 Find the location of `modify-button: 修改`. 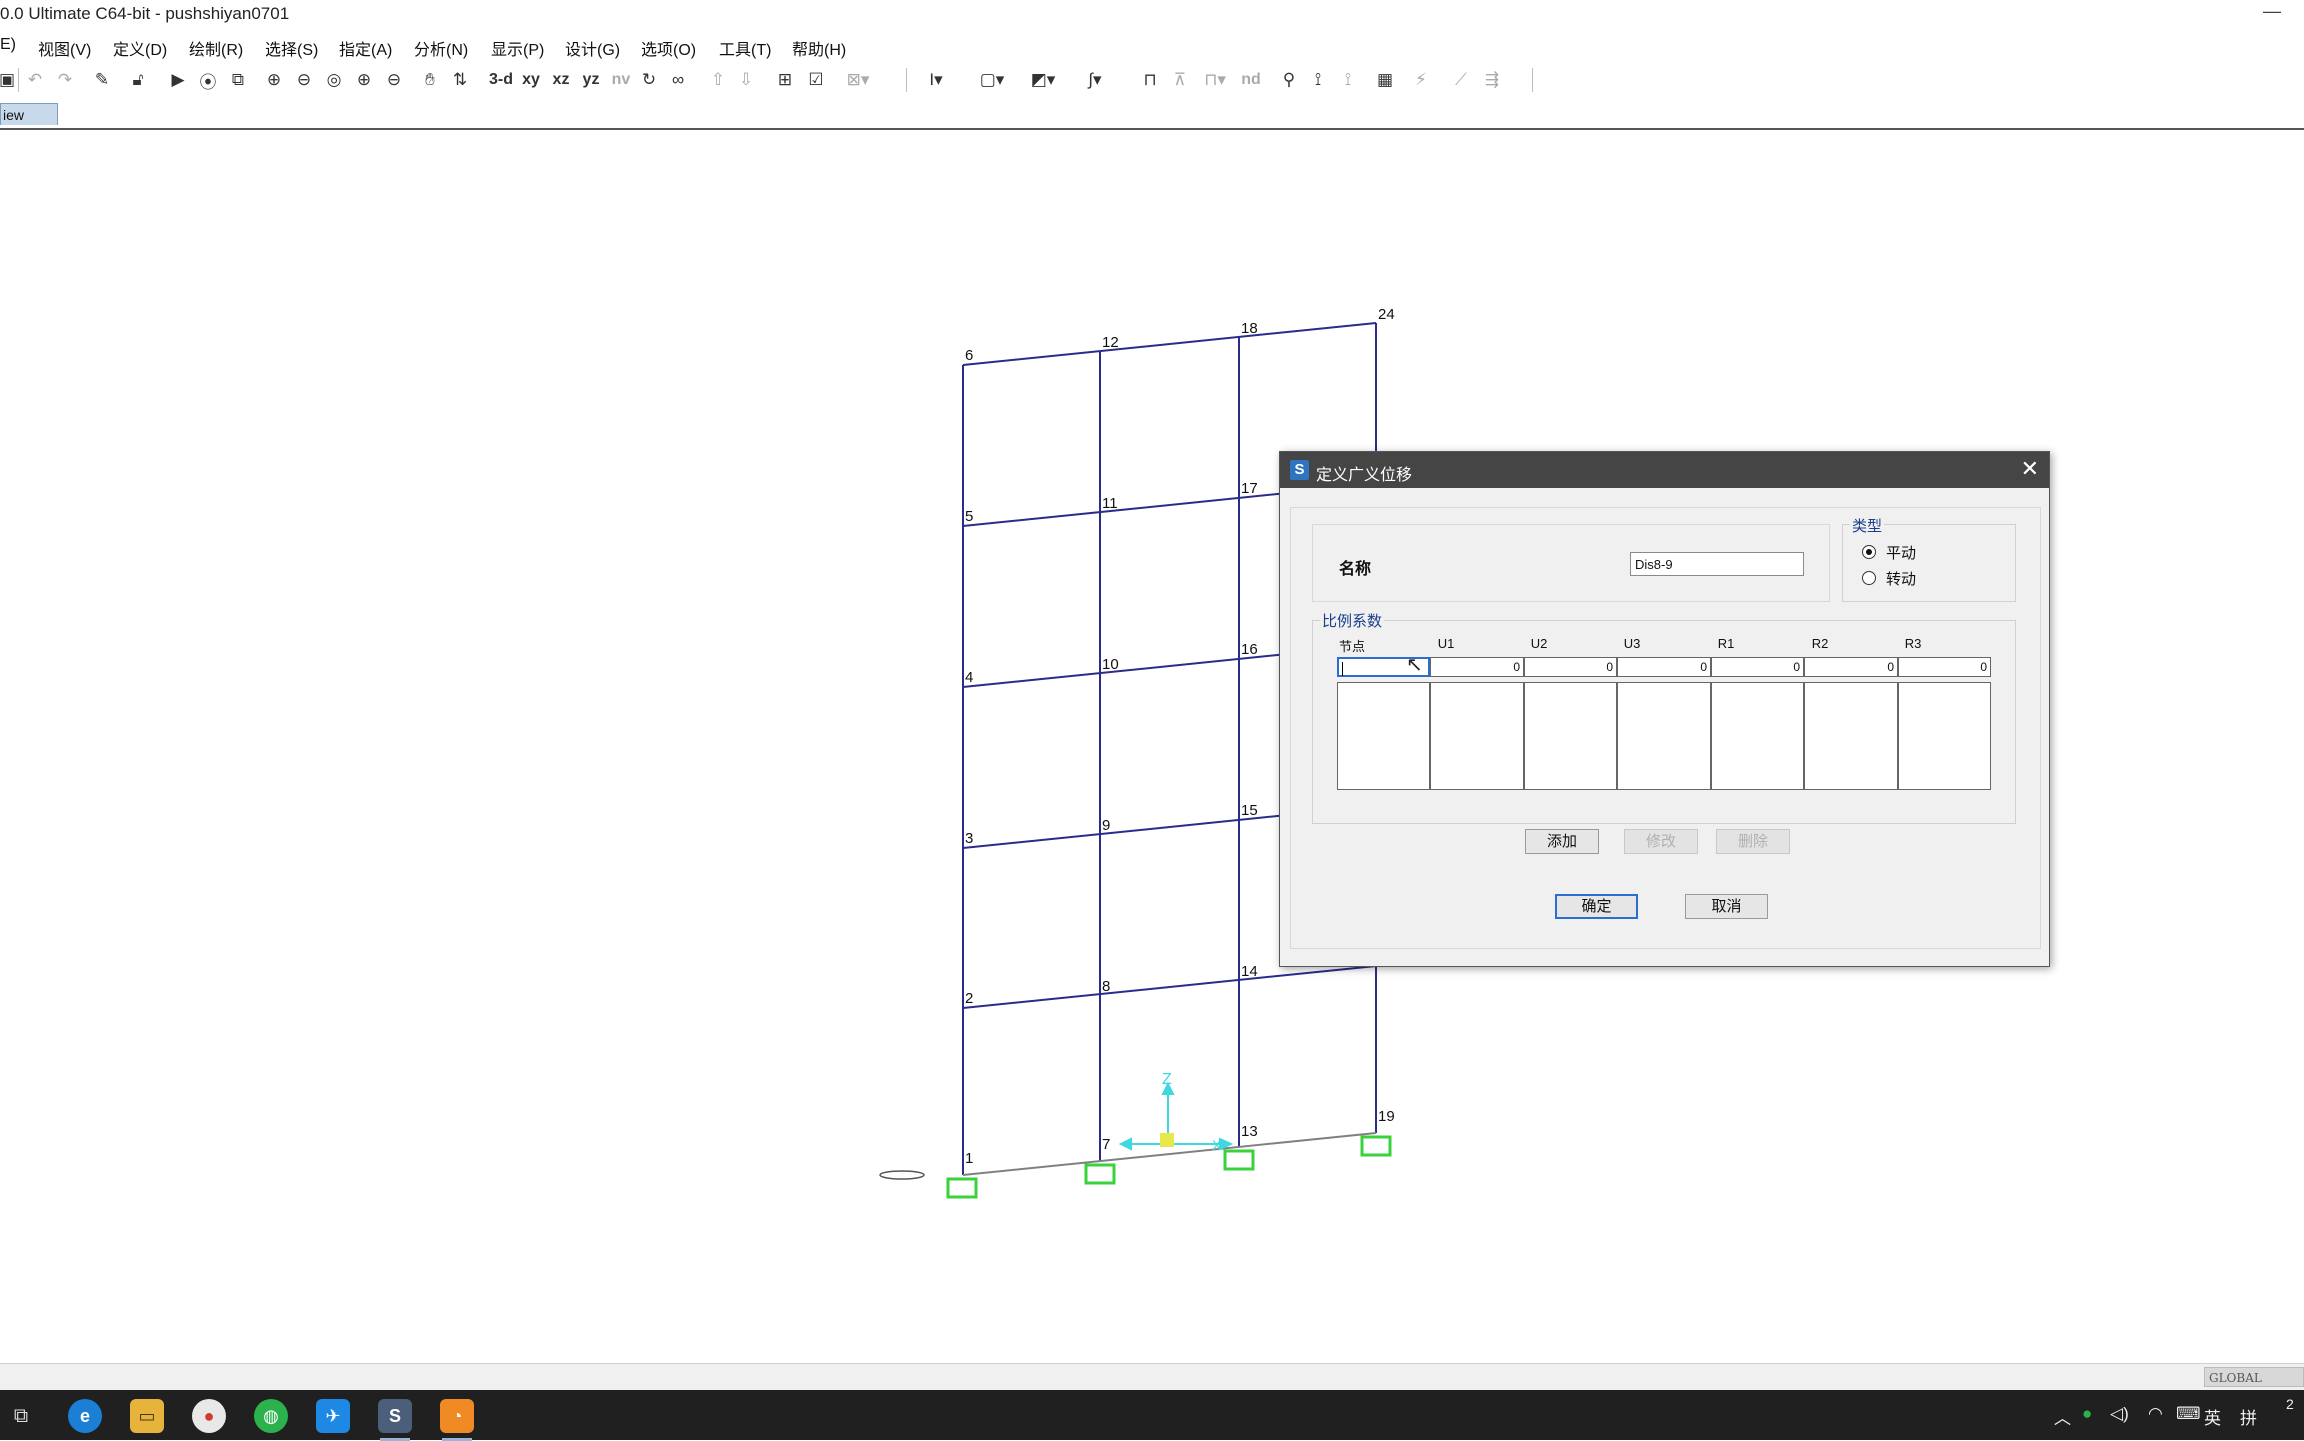

modify-button: 修改 is located at coordinates (1661, 841).